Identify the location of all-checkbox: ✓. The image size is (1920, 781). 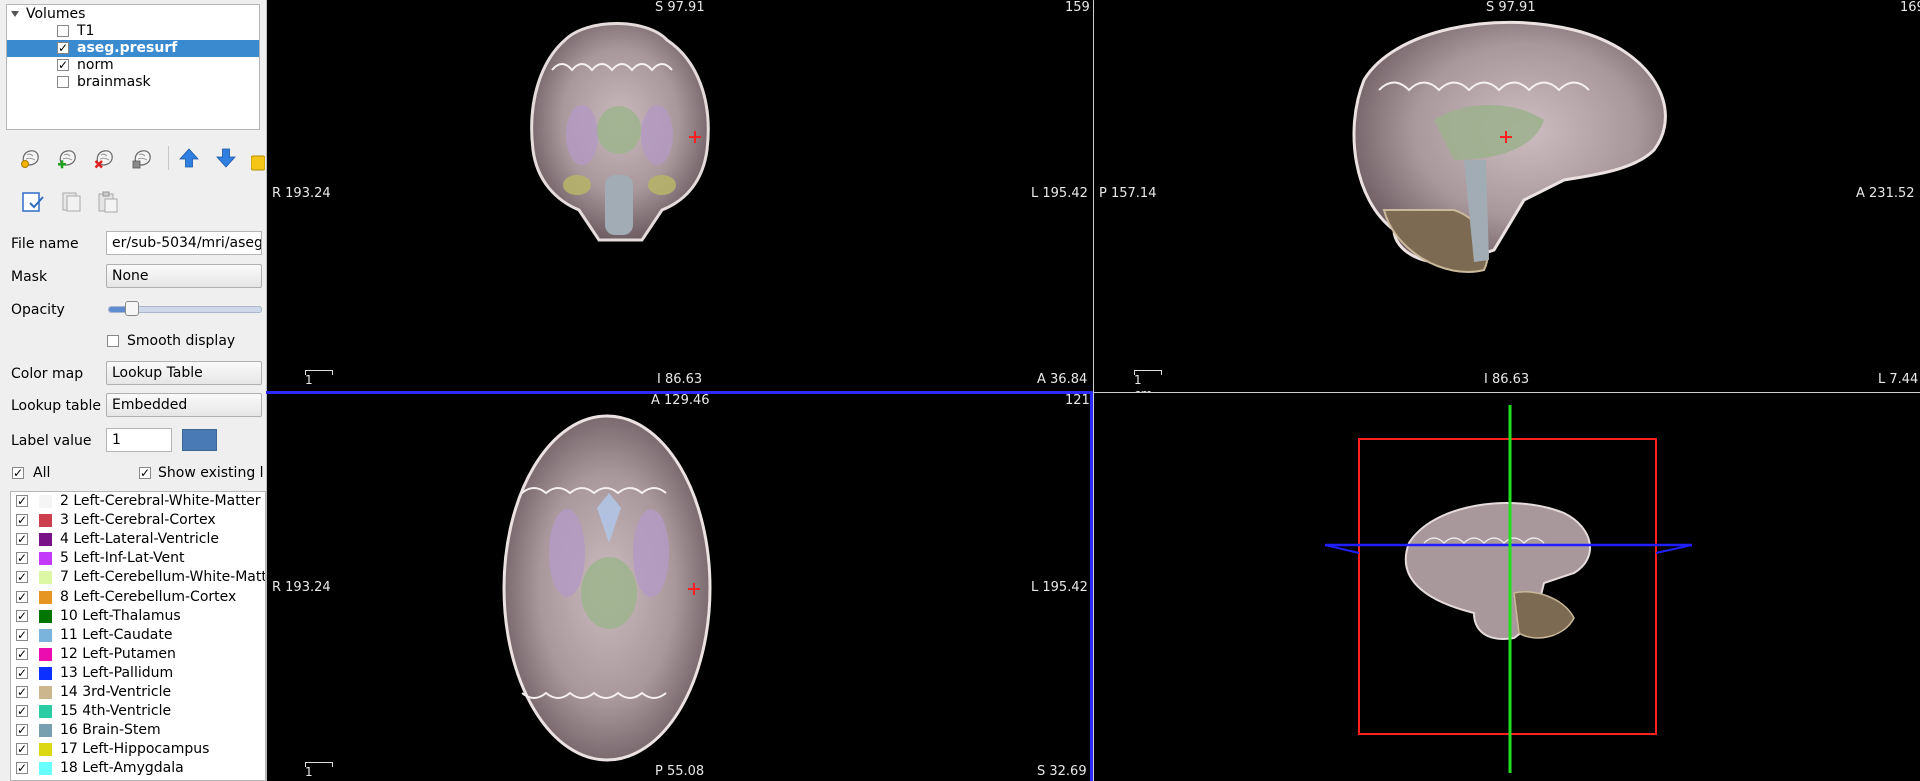
(18, 473).